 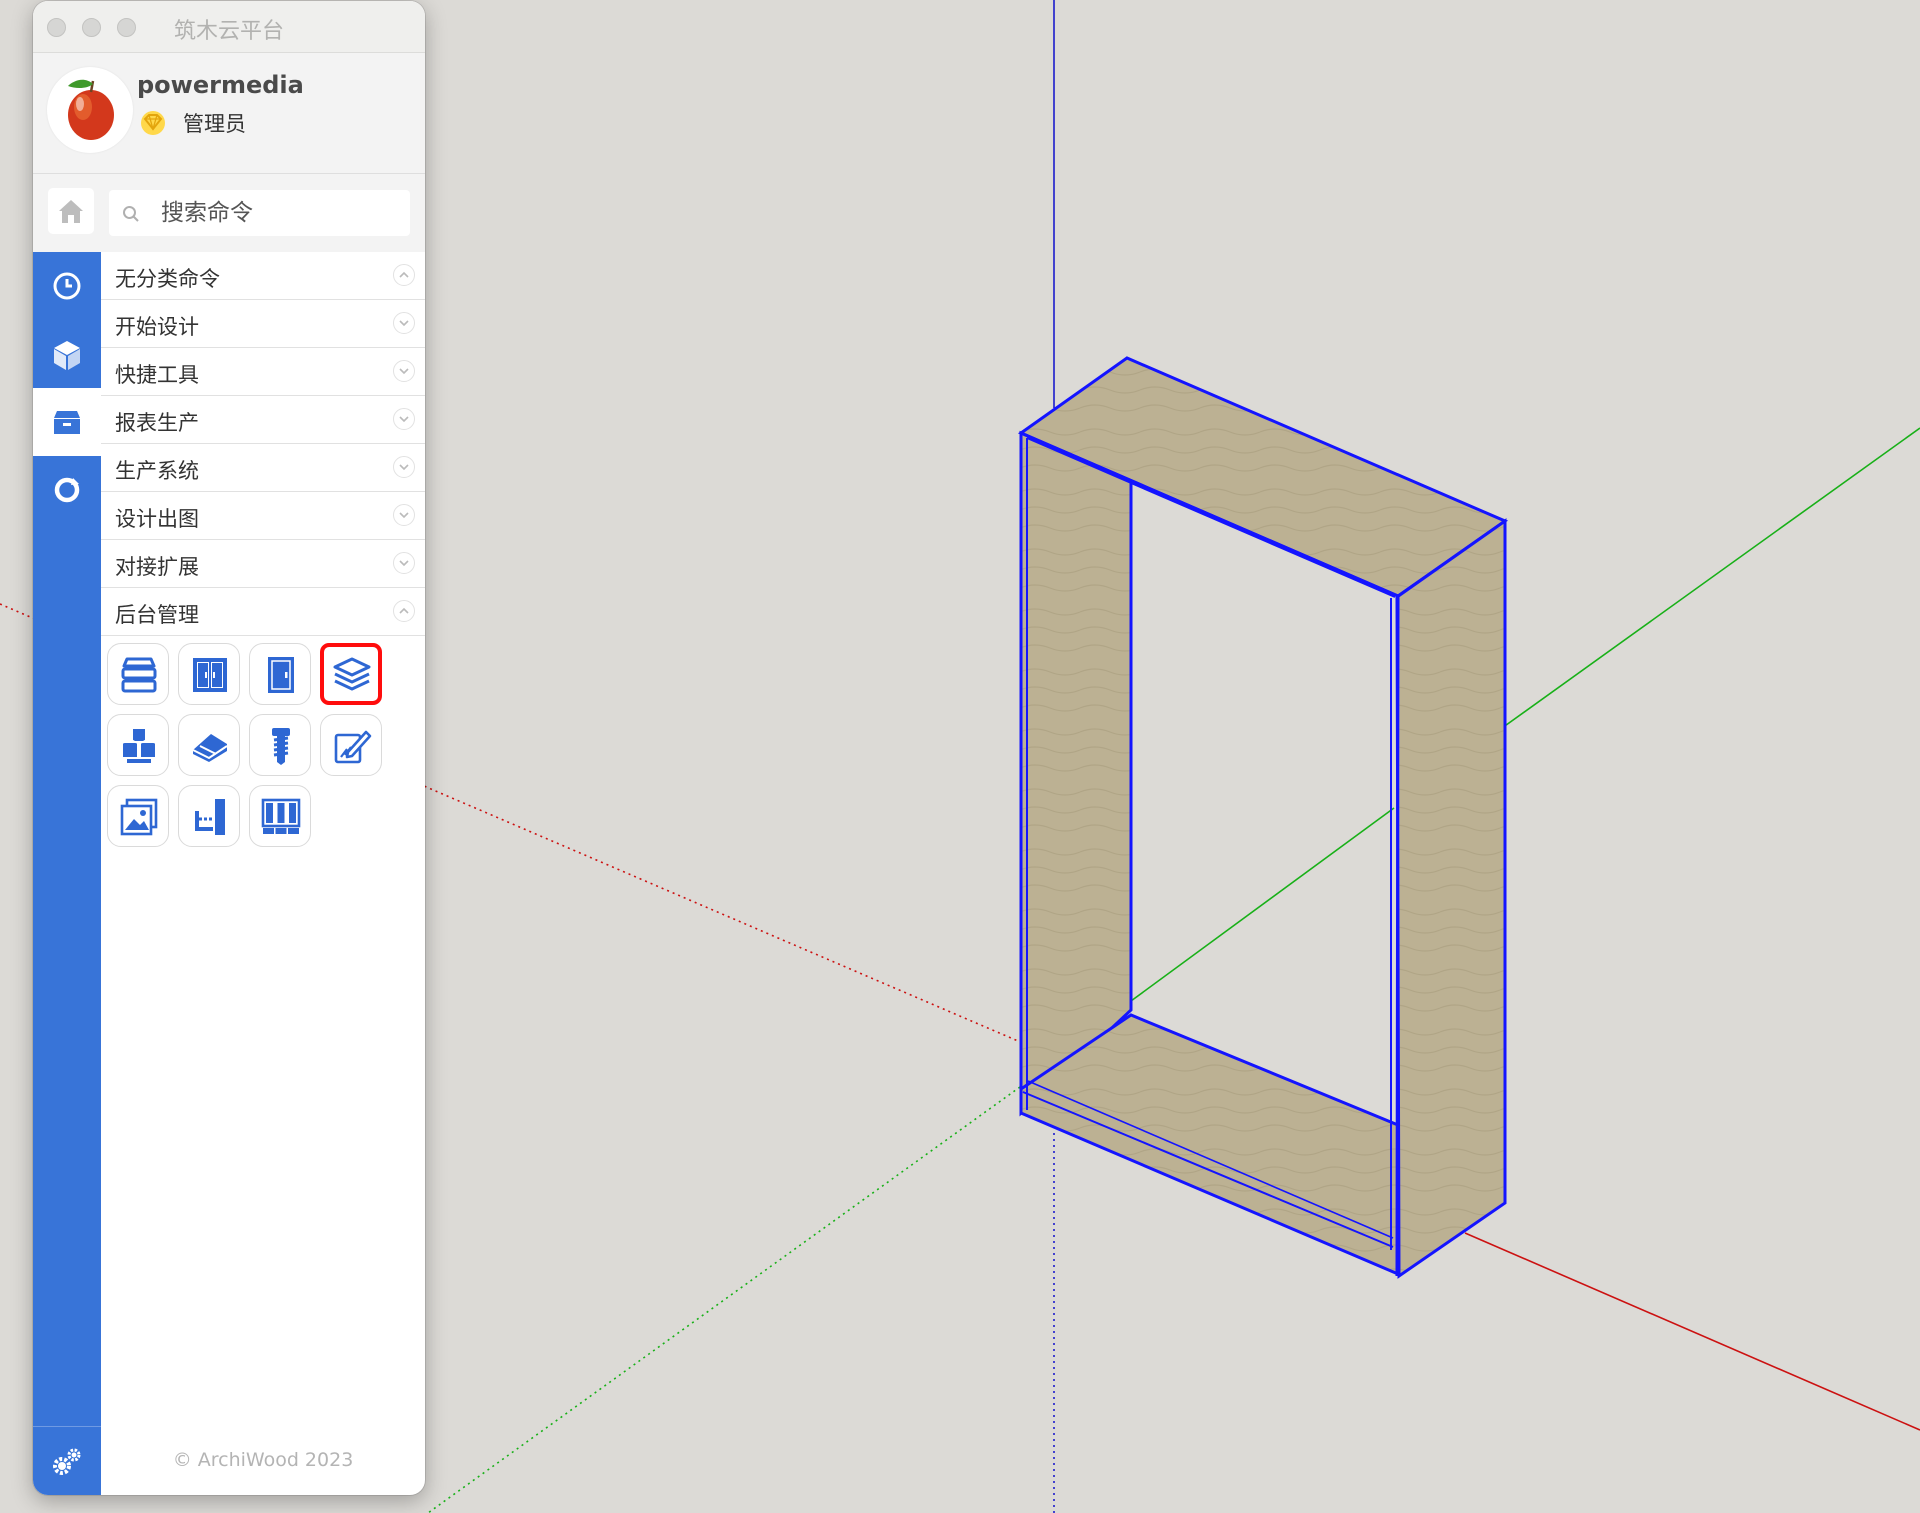 I want to click on settings-gears-icon, so click(x=67, y=1461).